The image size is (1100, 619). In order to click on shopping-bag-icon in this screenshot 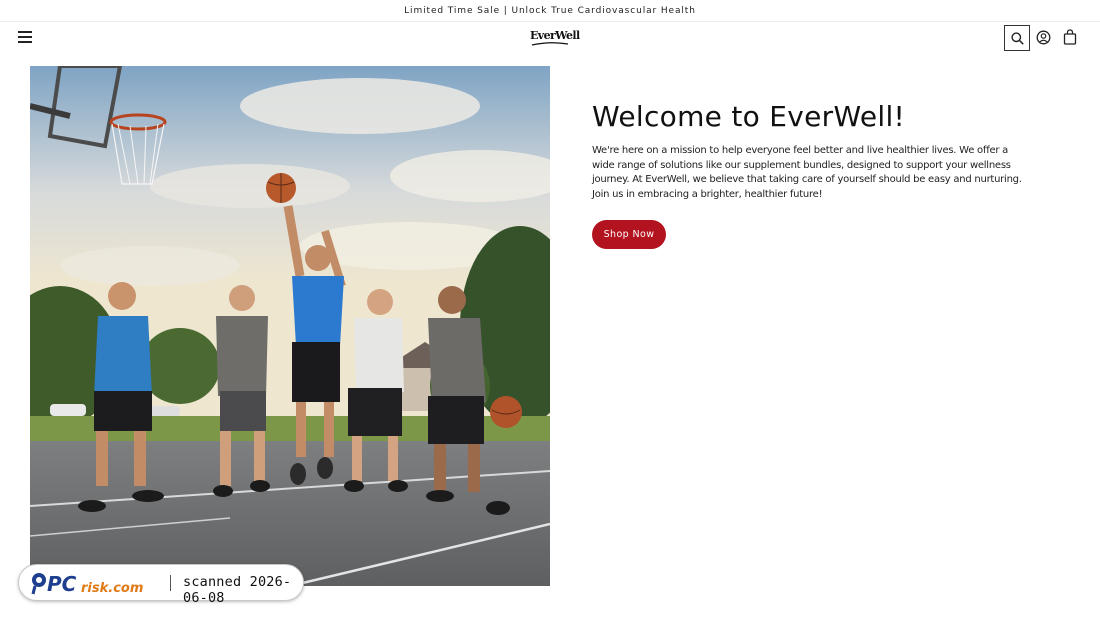, I will do `click(1070, 37)`.